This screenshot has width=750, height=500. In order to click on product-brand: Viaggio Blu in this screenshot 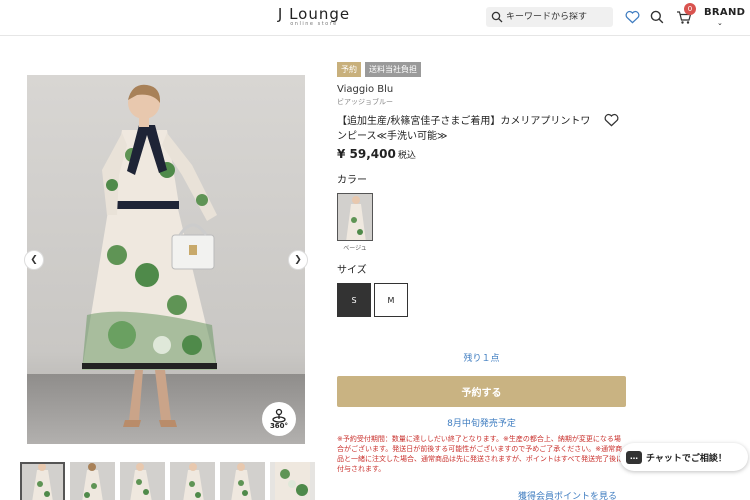, I will do `click(365, 89)`.